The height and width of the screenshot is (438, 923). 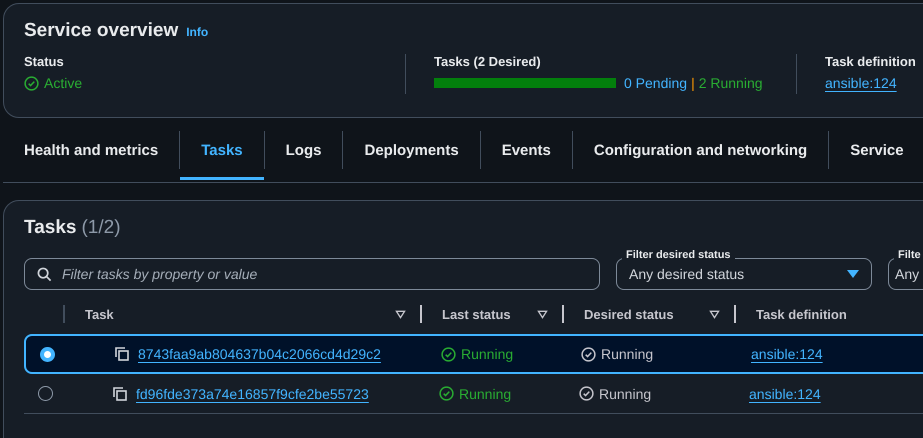 I want to click on search-input: Filter tasks by property or value, so click(x=323, y=274).